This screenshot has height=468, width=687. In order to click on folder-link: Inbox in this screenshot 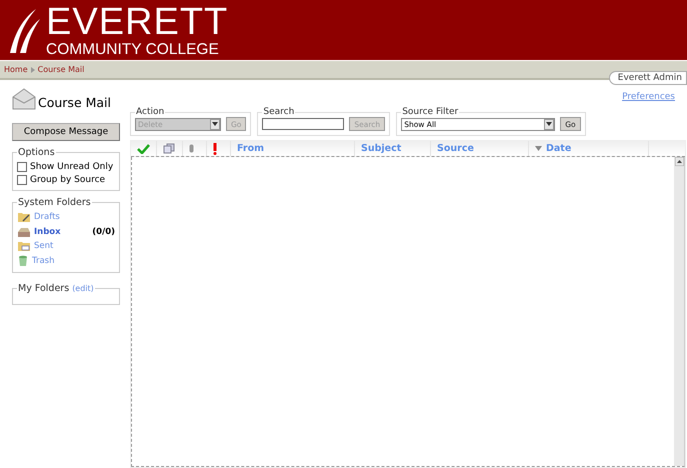, I will do `click(47, 231)`.